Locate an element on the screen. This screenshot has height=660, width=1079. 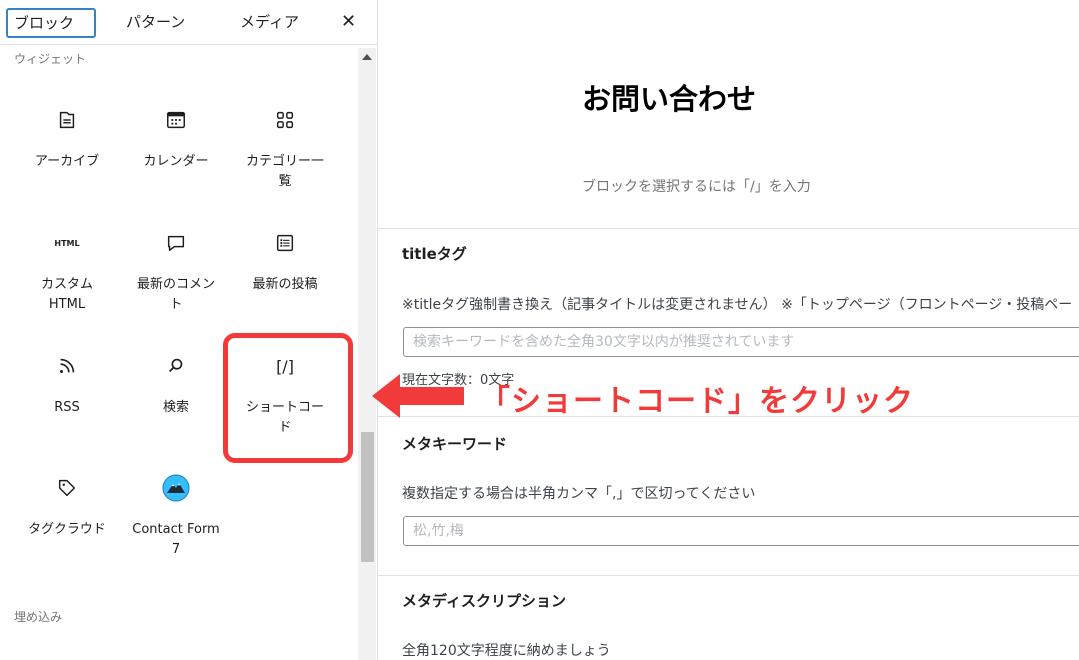
block-calendar: カレンダー is located at coordinates (176, 139).